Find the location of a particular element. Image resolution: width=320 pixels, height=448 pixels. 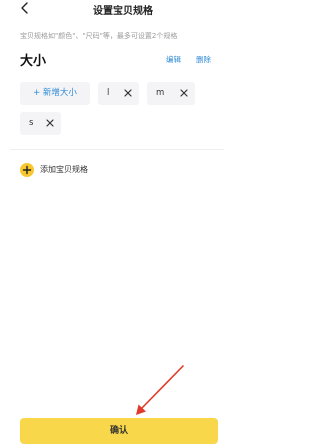

add-spec-value-button: + 新增大小 is located at coordinates (55, 93).